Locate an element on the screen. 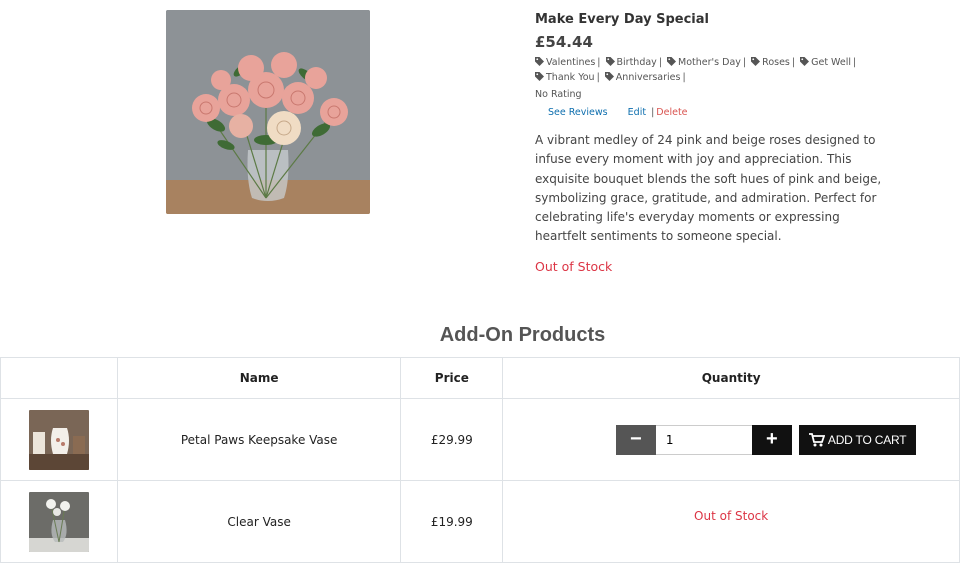  tag-label: Birthday is located at coordinates (636, 62).